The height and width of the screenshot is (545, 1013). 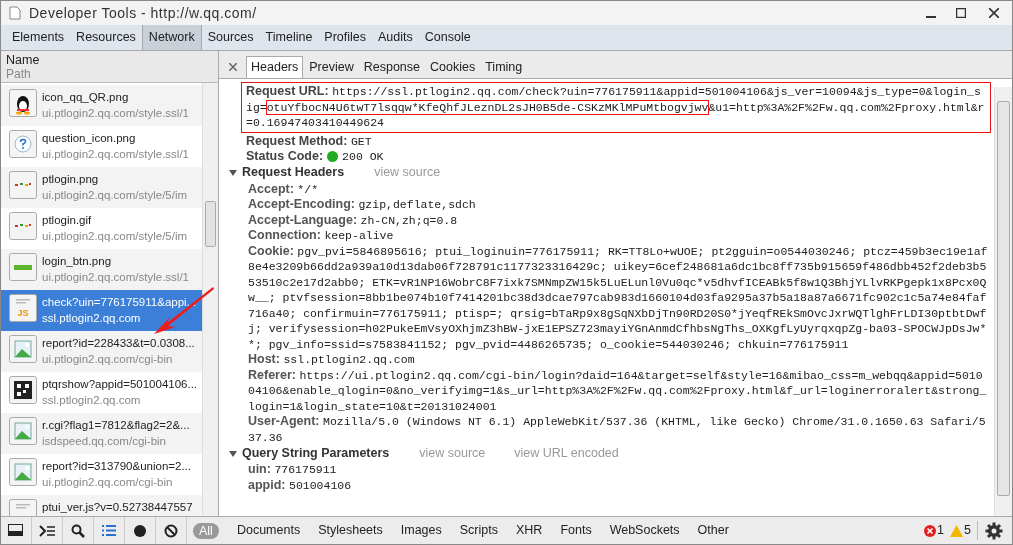 What do you see at coordinates (644, 530) in the screenshot?
I see `filter-button: WebSockets` at bounding box center [644, 530].